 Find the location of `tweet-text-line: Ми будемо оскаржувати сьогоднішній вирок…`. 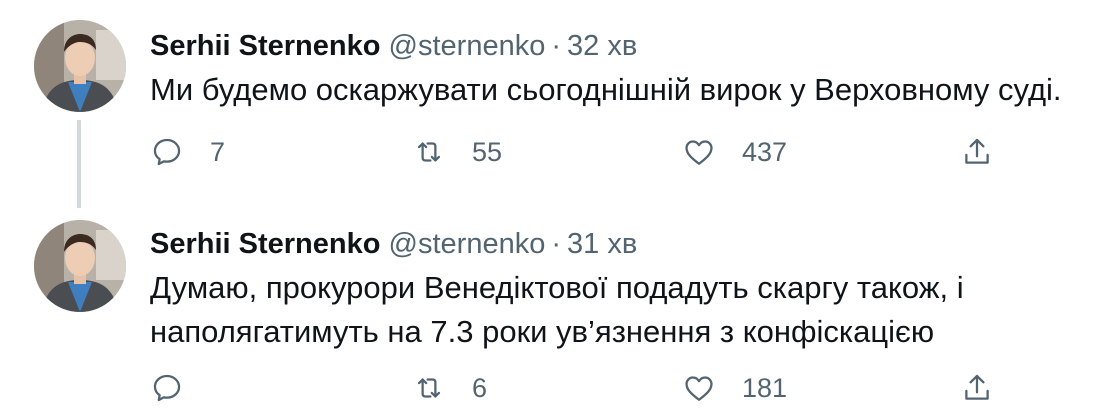

tweet-text-line: Ми будемо оскаржувати сьогоднішній вирок… is located at coordinates (606, 89).